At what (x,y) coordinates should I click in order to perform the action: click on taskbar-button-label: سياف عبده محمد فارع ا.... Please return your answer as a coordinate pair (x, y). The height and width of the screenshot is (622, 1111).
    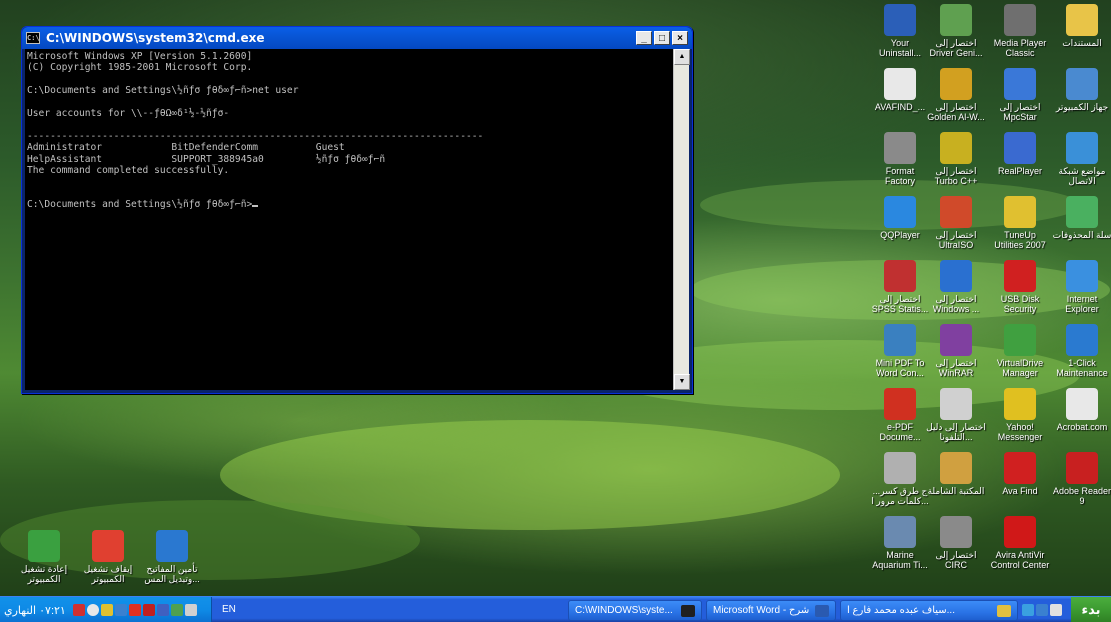
    Looking at the image, I should click on (901, 610).